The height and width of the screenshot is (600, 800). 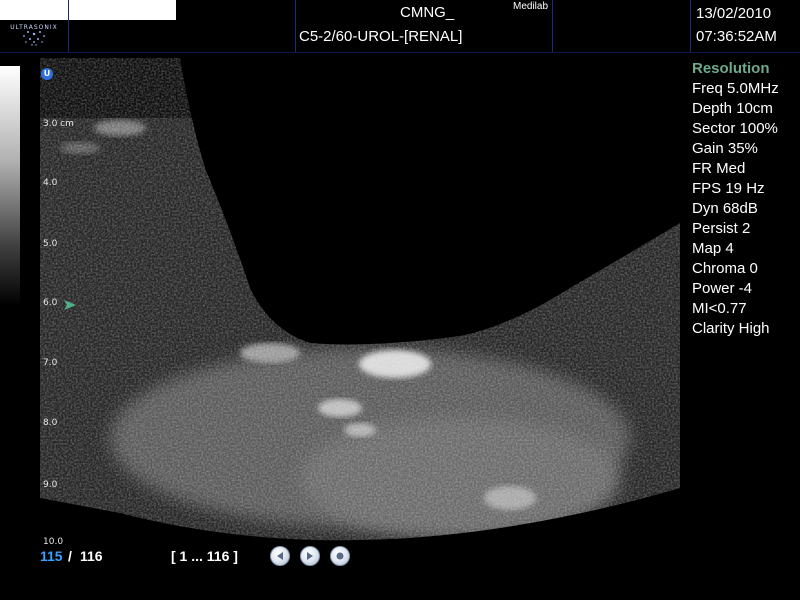 I want to click on exam-time: 07:36:52AM, so click(x=736, y=36).